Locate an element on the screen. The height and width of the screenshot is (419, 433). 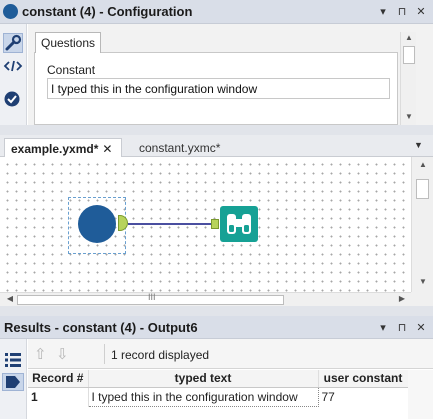
results-toolbar: ⇧ ⇩ 1 record displayed is located at coordinates (230, 354).